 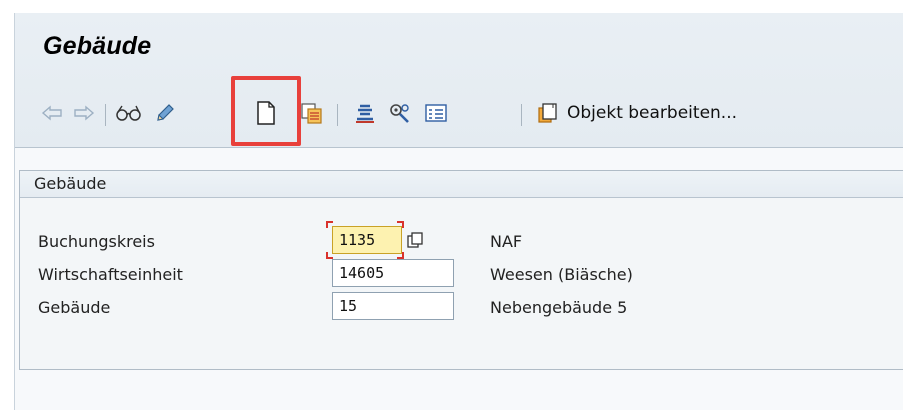 What do you see at coordinates (266, 111) in the screenshot?
I see `highlight-box` at bounding box center [266, 111].